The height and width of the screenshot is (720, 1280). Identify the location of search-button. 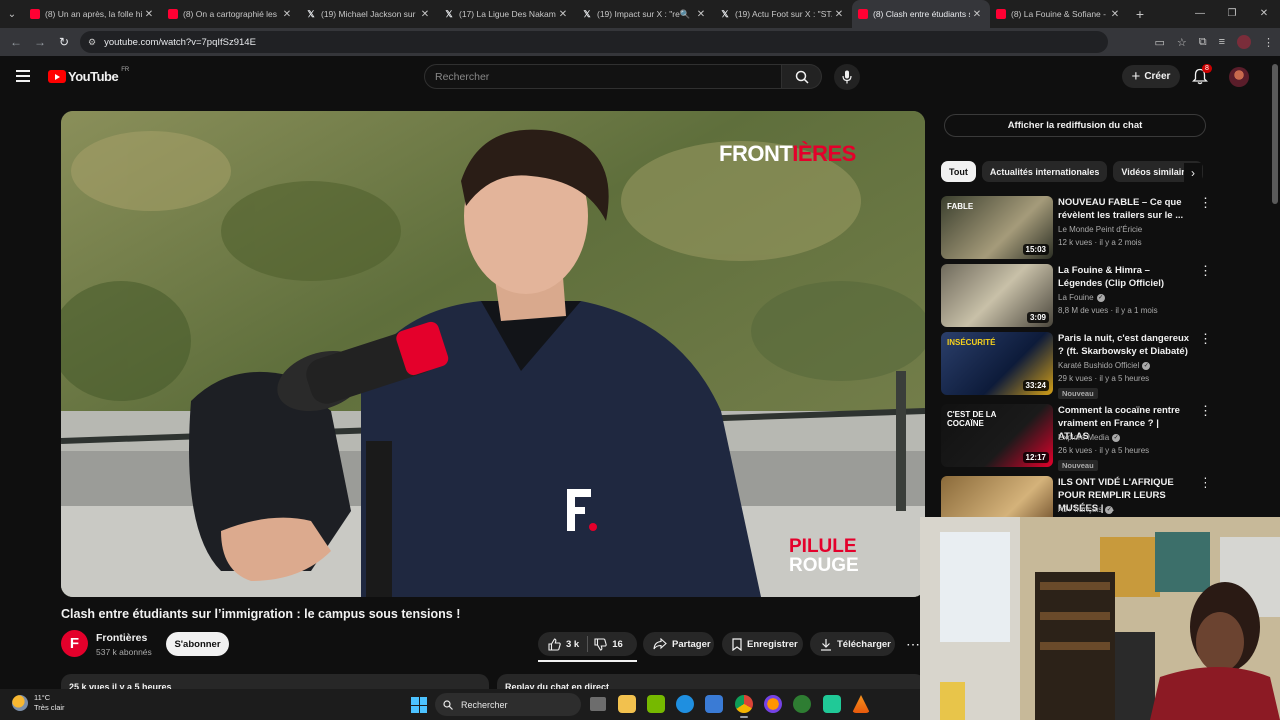
(802, 76).